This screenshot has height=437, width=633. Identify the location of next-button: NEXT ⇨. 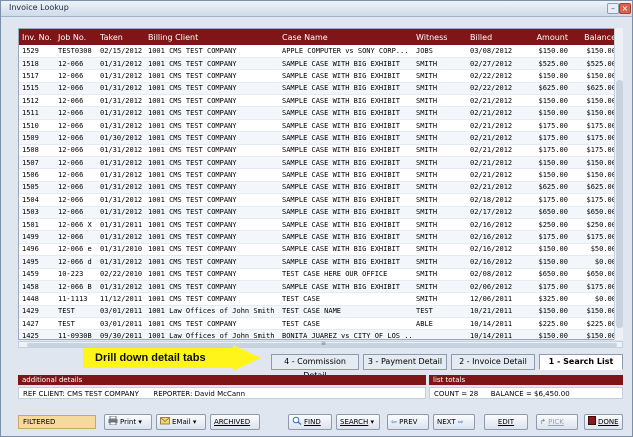
(454, 422).